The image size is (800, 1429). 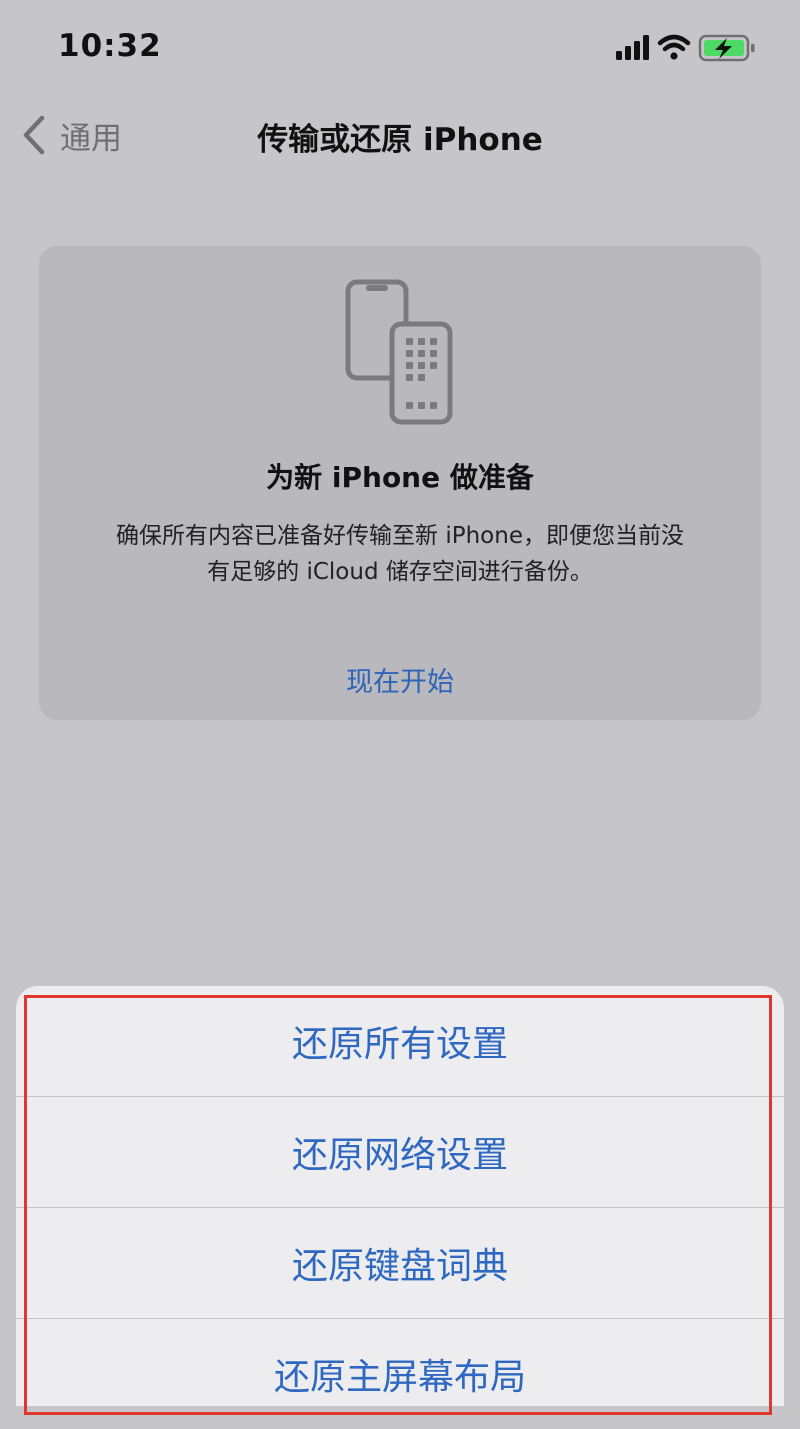 What do you see at coordinates (400, 536) in the screenshot?
I see `card-description-line-1: 确保所有内容已准备好传输至新 iPhone，即便您当前没` at bounding box center [400, 536].